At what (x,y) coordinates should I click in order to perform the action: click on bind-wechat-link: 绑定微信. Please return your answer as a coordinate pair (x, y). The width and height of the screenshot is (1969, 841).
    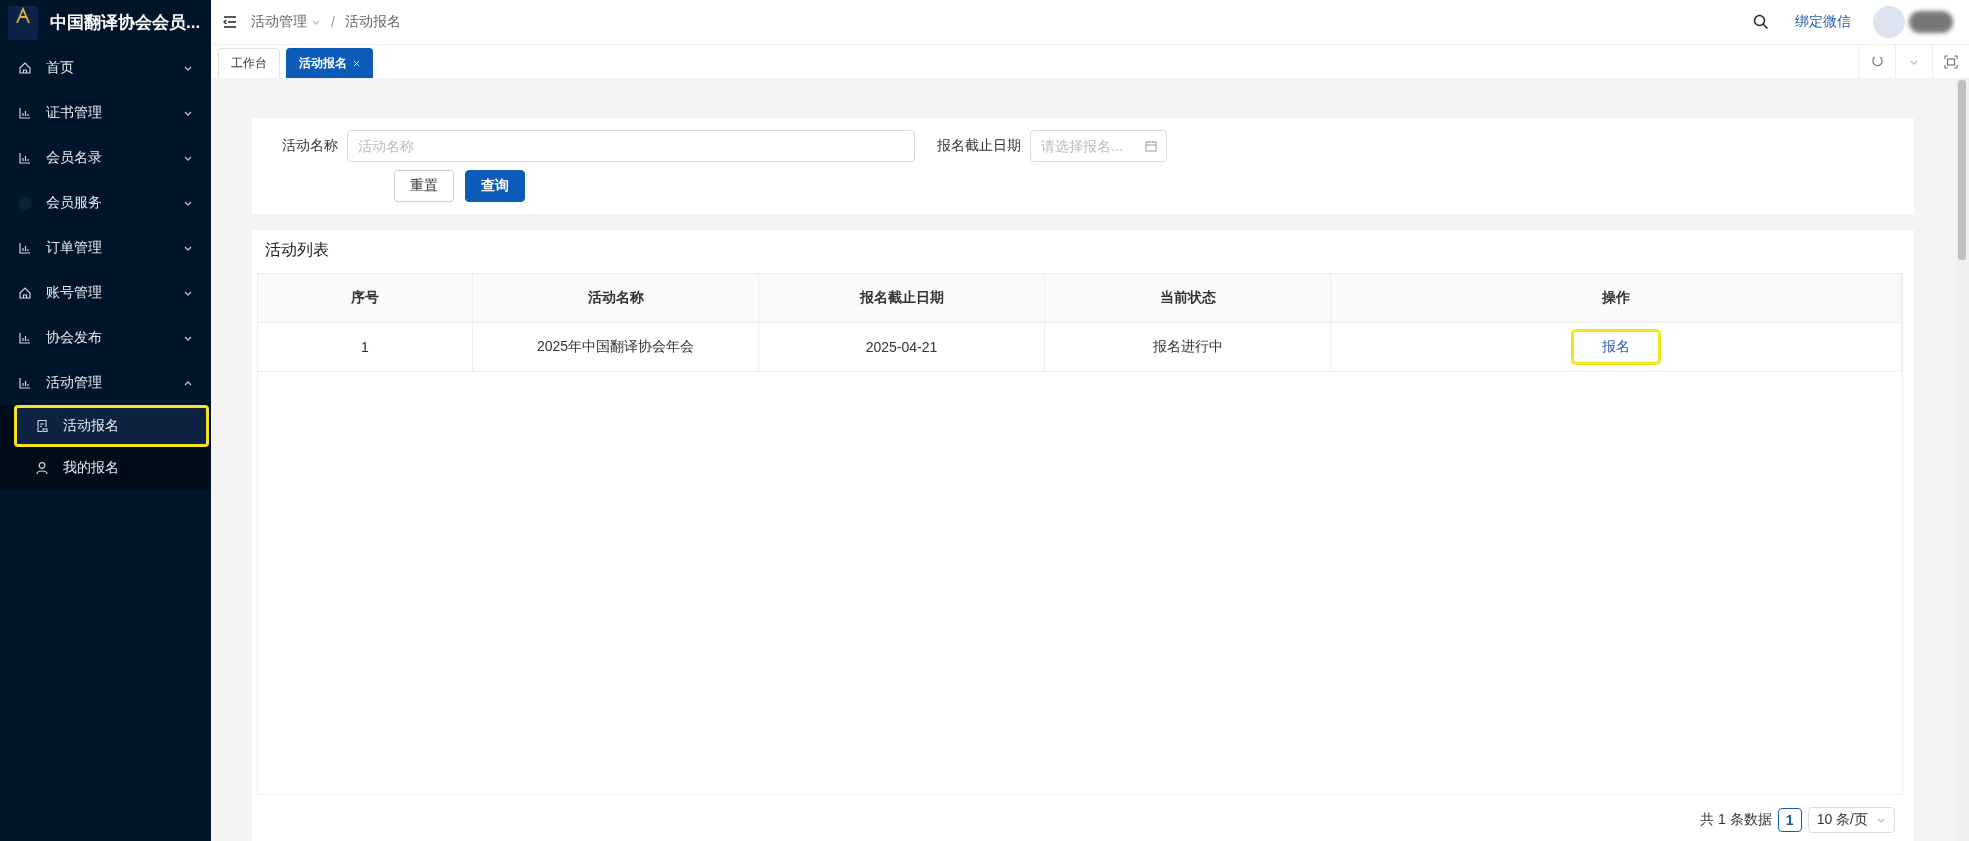
    Looking at the image, I should click on (1823, 22).